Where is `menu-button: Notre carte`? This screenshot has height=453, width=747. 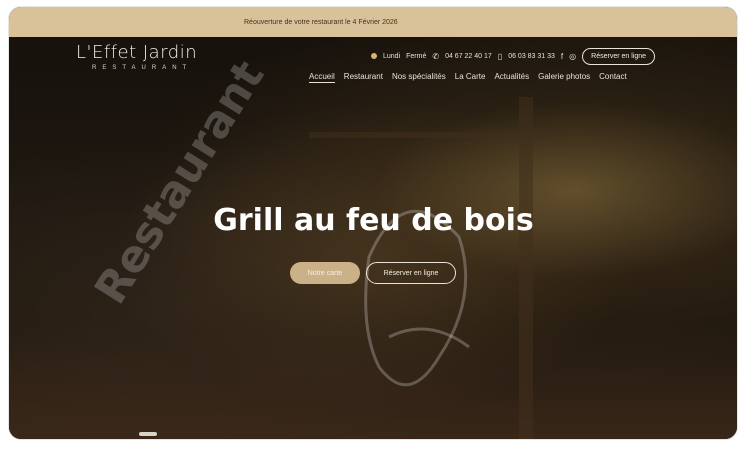
menu-button: Notre carte is located at coordinates (325, 273).